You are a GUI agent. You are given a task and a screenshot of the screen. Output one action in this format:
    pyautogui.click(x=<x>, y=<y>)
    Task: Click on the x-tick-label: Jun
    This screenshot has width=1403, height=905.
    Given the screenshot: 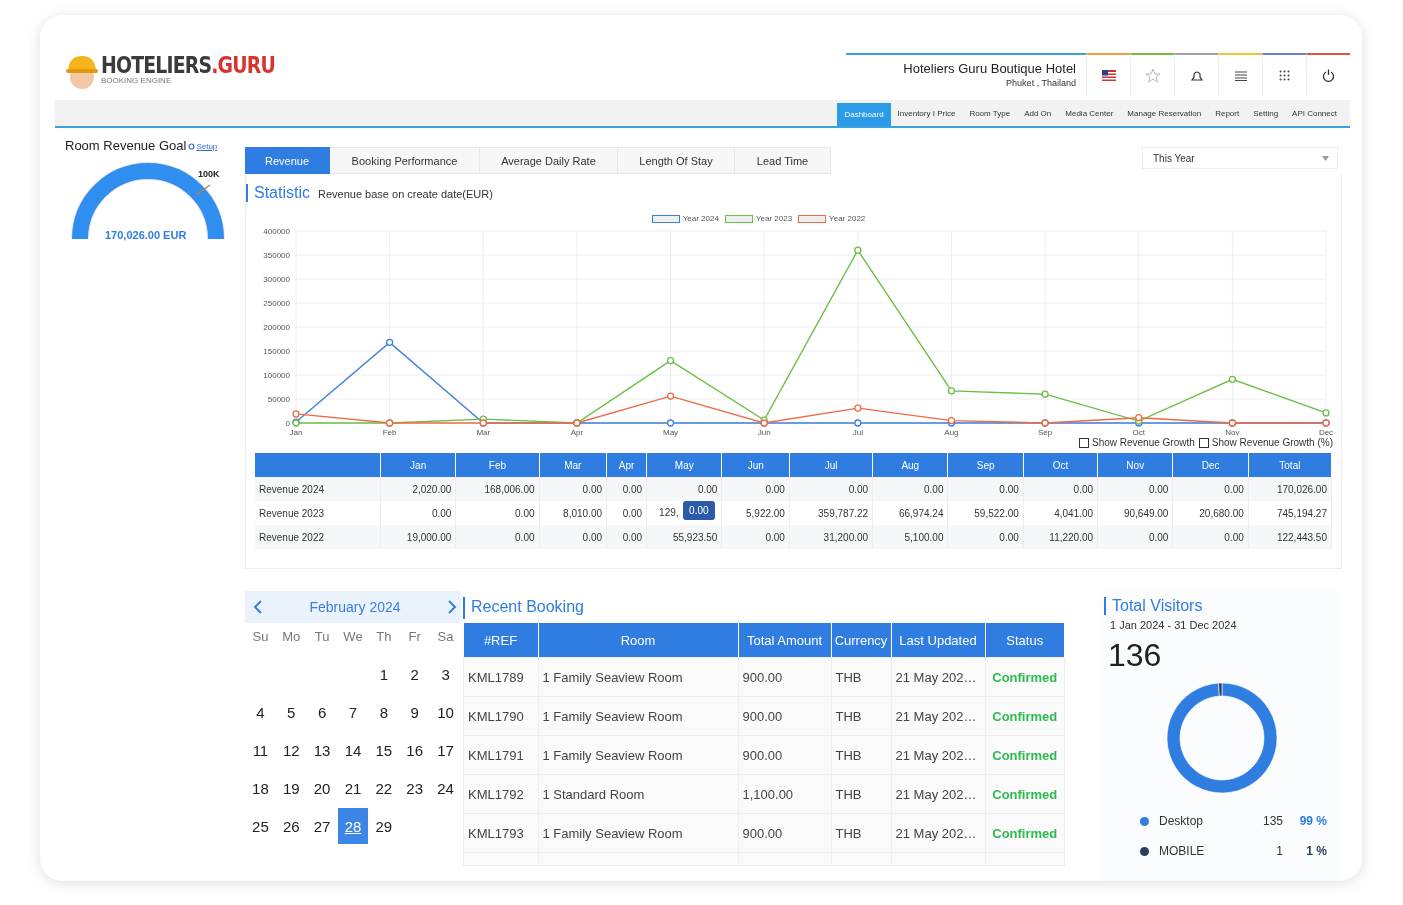 What is the action you would take?
    pyautogui.click(x=764, y=432)
    